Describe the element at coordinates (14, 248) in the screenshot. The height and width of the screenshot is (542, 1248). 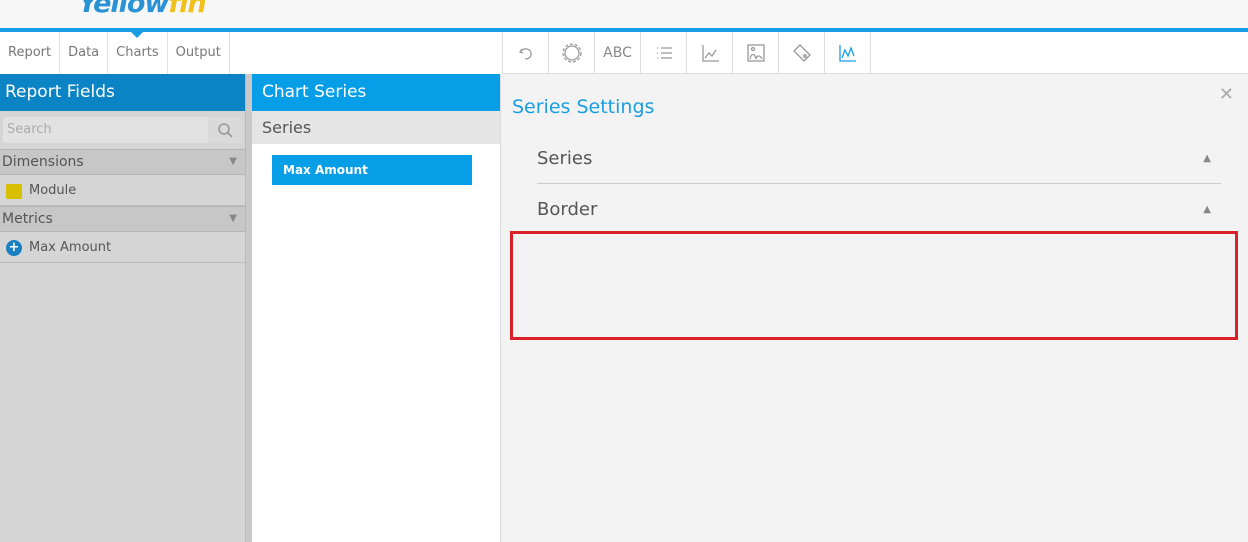
I see `plus-icon: +` at that location.